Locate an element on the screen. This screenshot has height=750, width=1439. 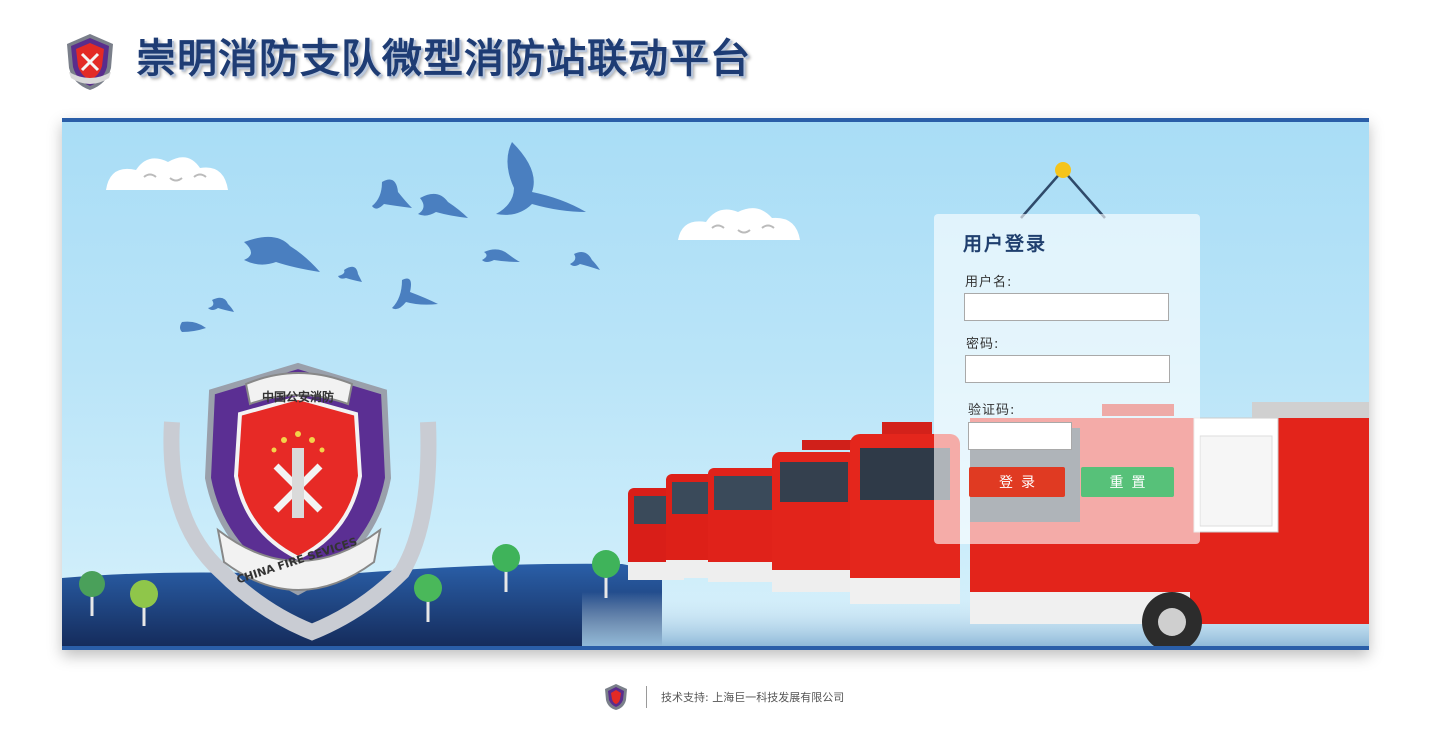
site-title: 崇明消防支队微型消防站联动平台 is located at coordinates (443, 59).